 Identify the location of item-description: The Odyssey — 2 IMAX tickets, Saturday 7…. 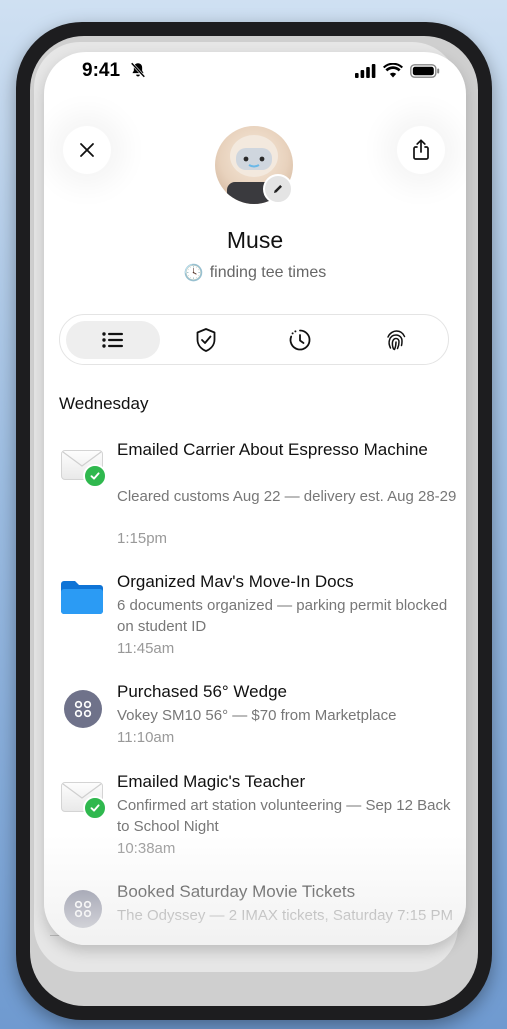
(285, 915).